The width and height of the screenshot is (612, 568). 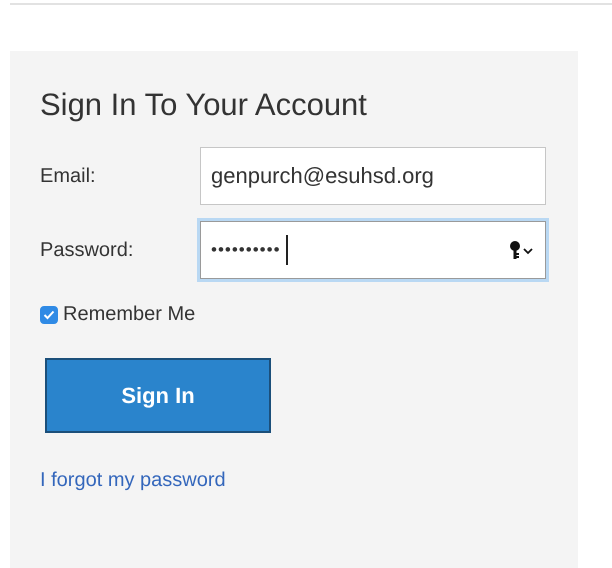 What do you see at coordinates (373, 250) in the screenshot?
I see `password-field: ••••••••••` at bounding box center [373, 250].